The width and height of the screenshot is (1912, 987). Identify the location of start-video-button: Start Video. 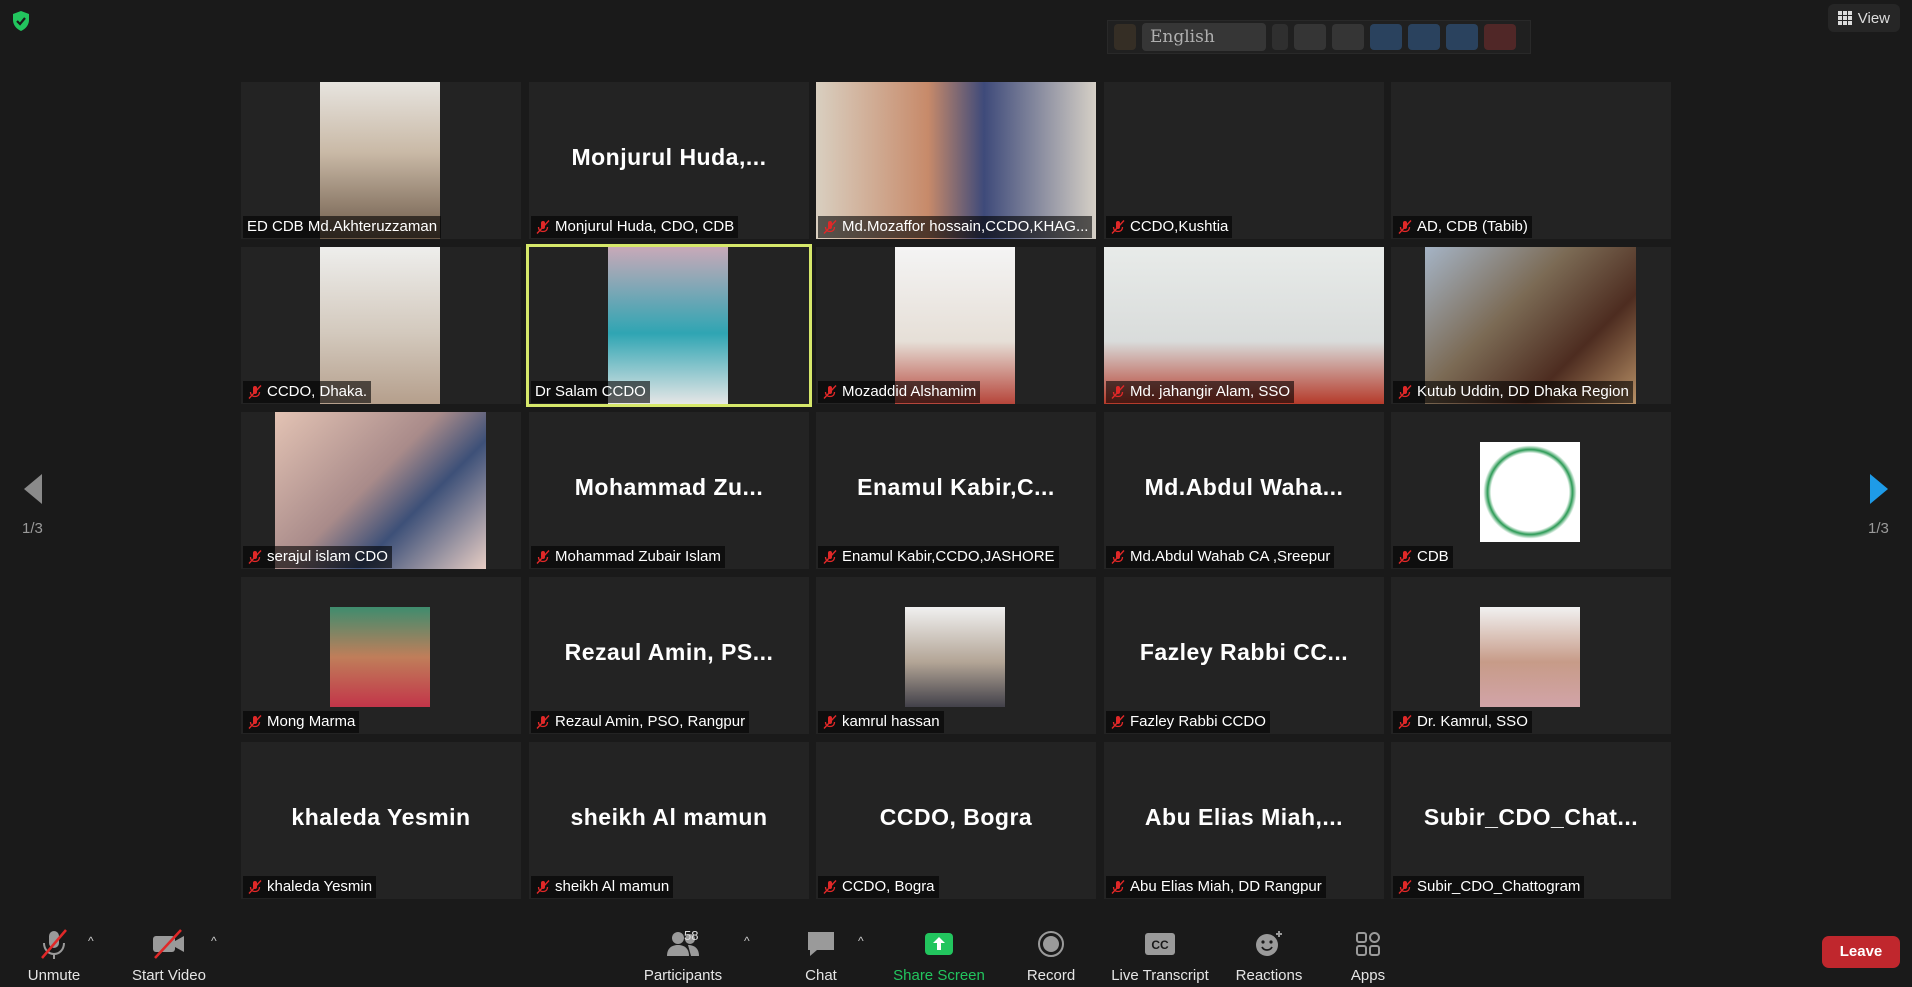
(169, 955).